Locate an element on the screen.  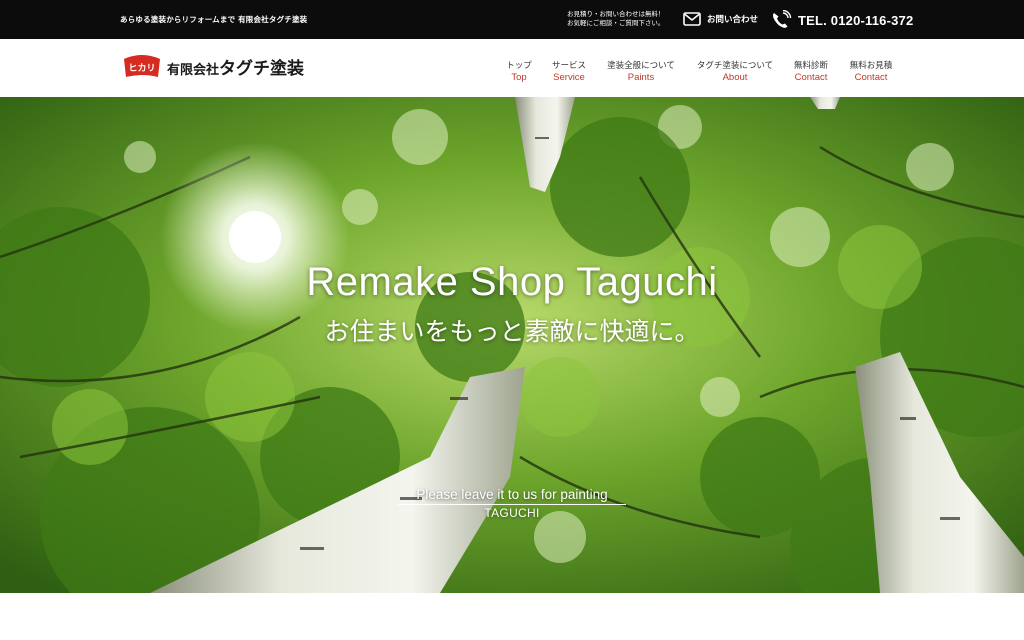
nav-item-service: サービス Service is located at coordinates (569, 72).